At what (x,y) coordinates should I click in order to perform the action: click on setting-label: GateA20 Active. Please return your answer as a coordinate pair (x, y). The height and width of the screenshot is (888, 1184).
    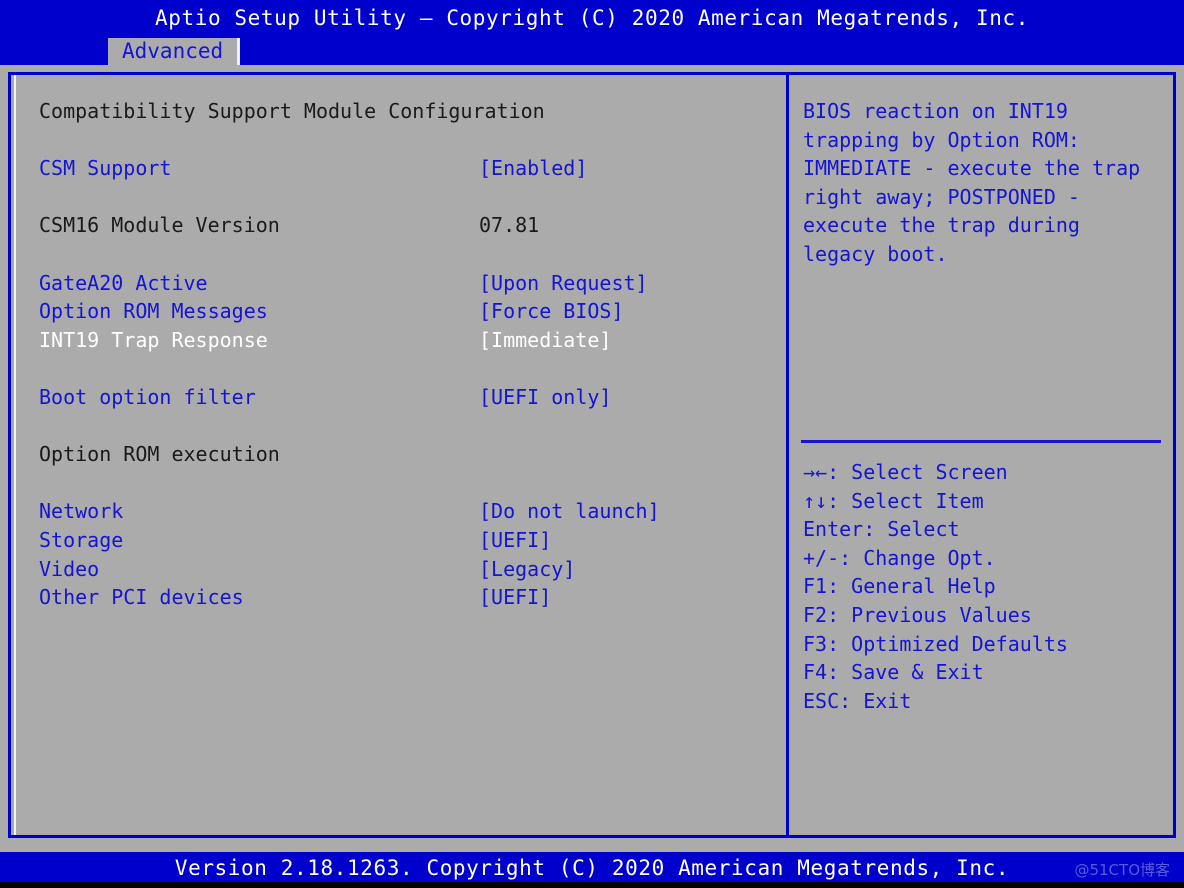
    Looking at the image, I should click on (123, 282).